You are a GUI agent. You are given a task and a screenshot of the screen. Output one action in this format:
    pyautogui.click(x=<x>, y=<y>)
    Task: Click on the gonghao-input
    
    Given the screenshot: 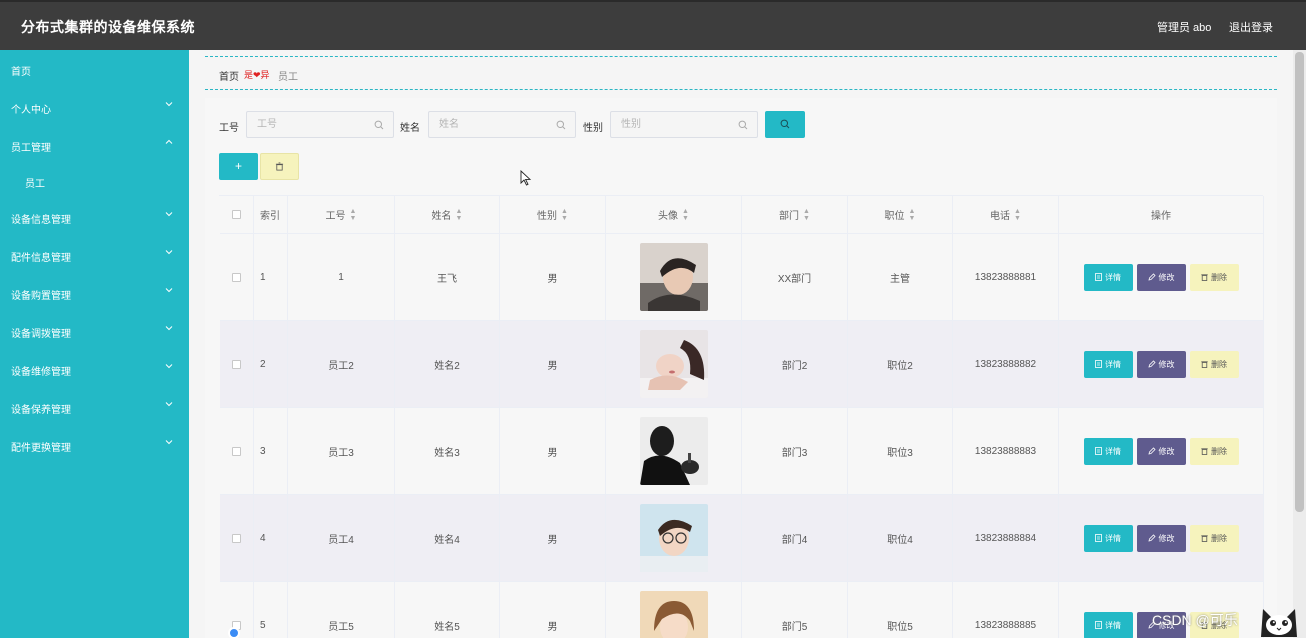 What is the action you would take?
    pyautogui.click(x=307, y=124)
    